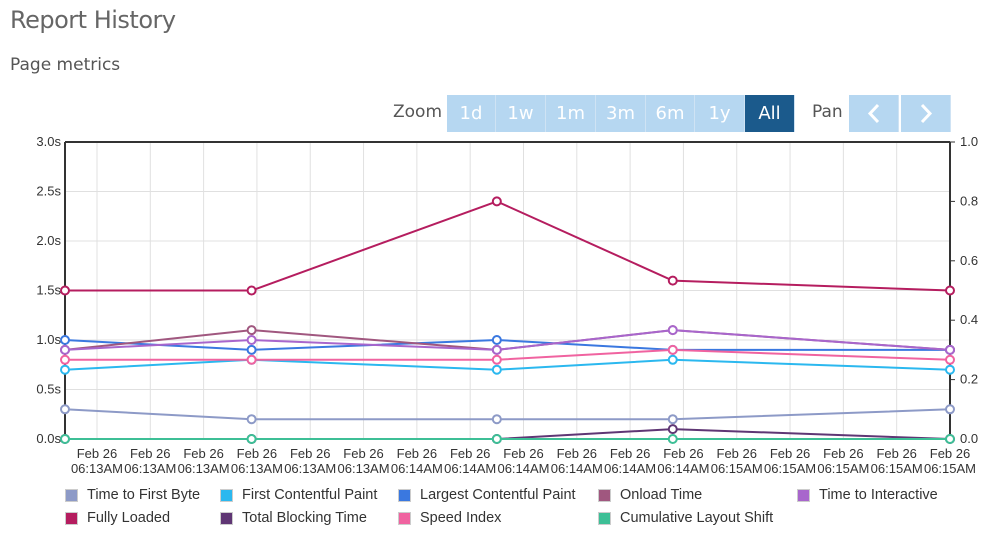  I want to click on data-point-onload-time, so click(251, 330).